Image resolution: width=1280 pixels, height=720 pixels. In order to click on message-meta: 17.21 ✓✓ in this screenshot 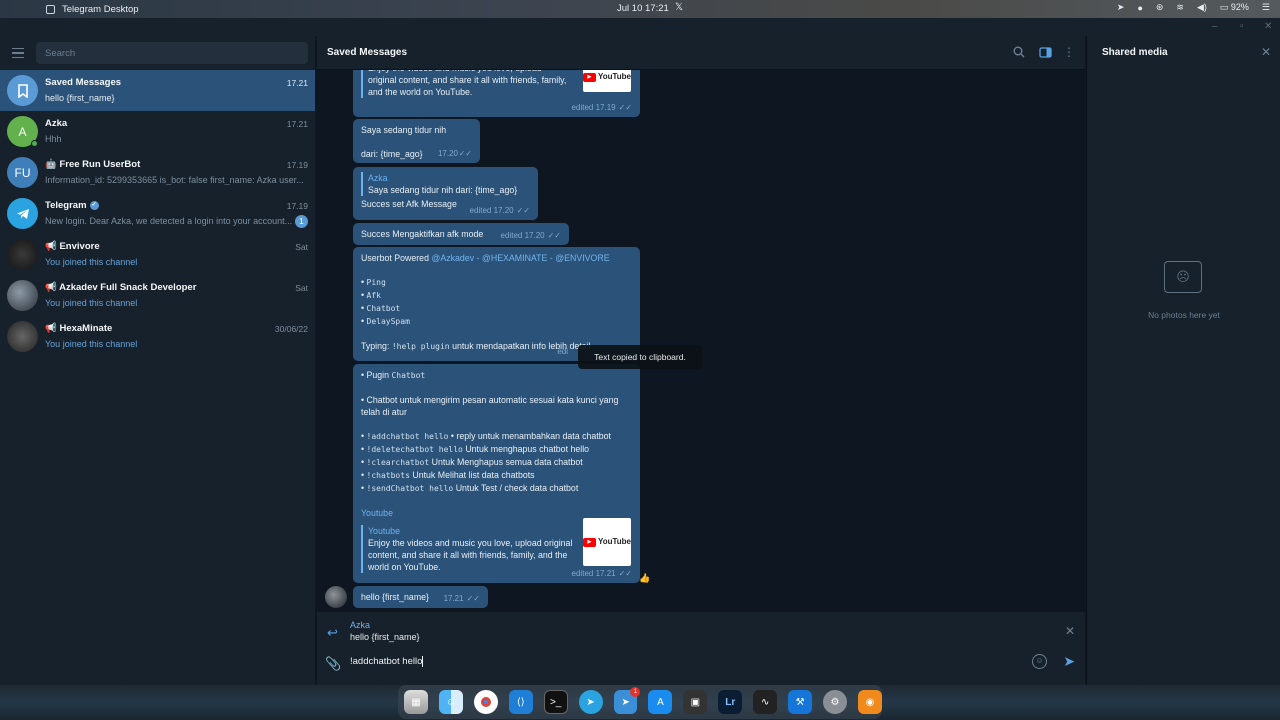, I will do `click(461, 598)`.